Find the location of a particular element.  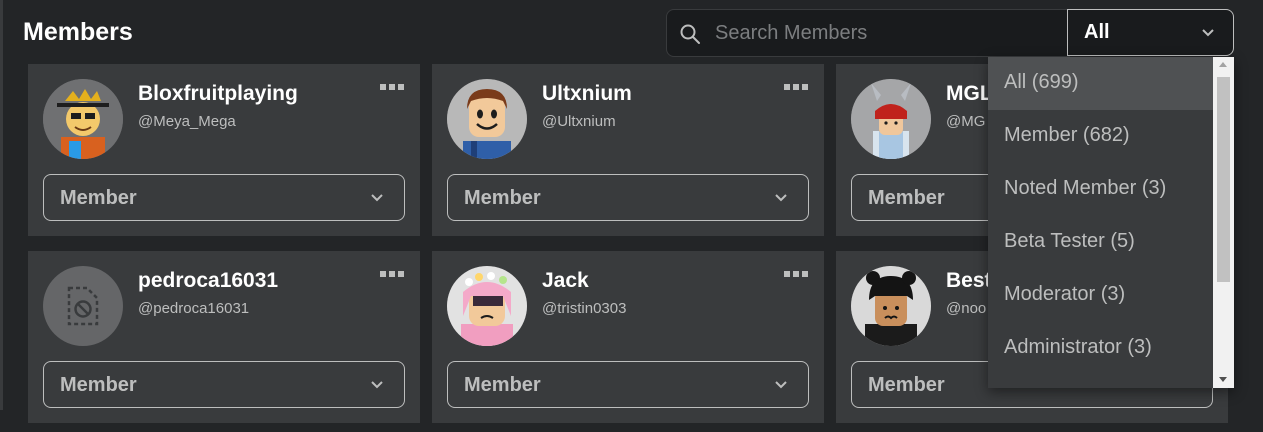

dropdown-option-all: All (699) is located at coordinates (1100, 83).